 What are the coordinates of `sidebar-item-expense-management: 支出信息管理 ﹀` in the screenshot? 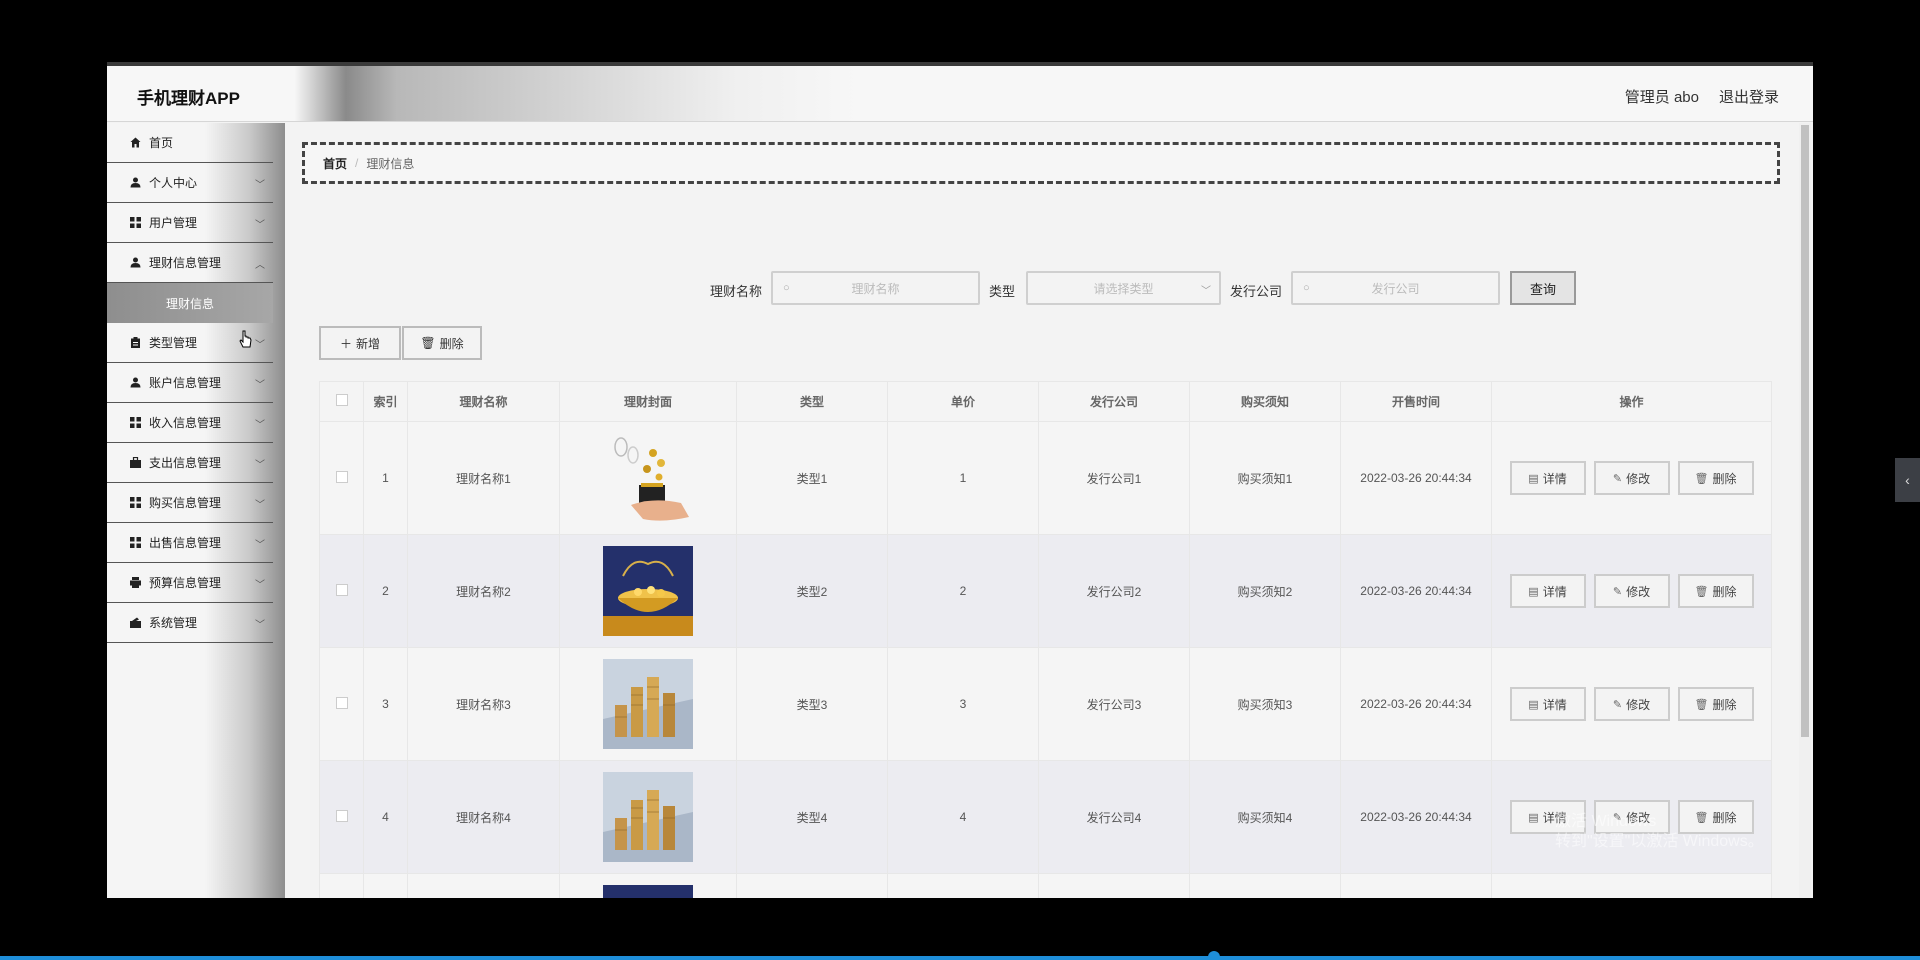 It's located at (190, 463).